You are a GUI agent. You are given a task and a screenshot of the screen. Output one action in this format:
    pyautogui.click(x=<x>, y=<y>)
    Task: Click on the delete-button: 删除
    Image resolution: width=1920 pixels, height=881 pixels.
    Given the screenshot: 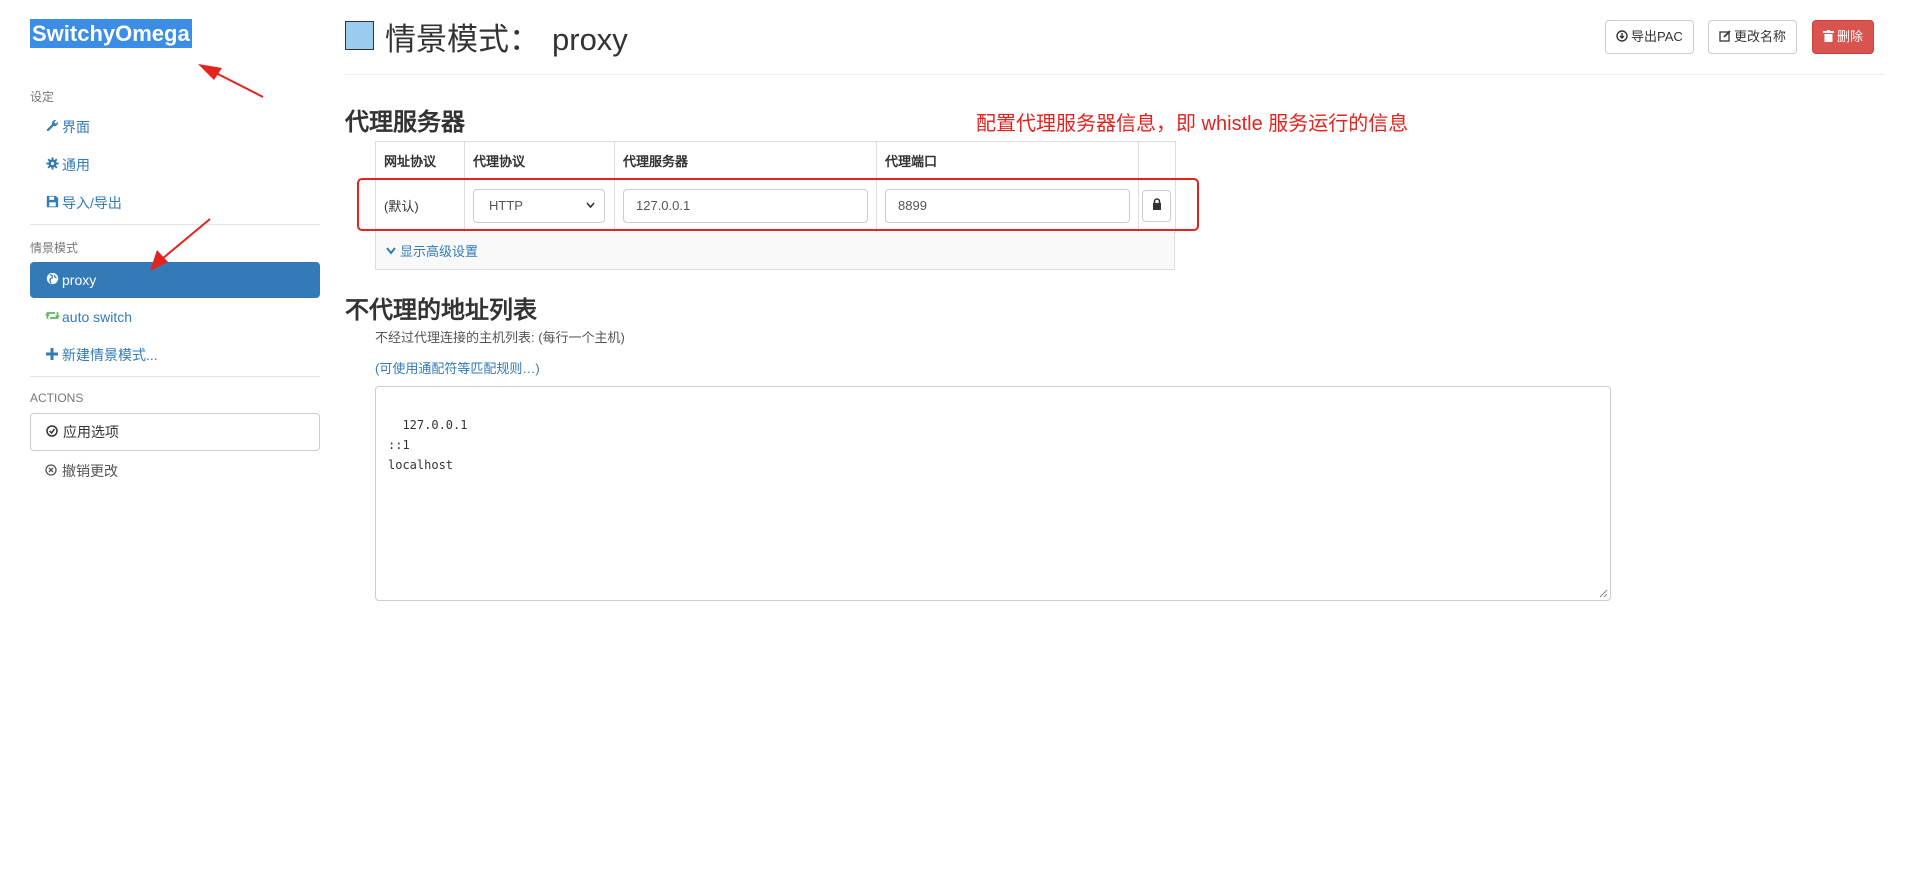 What is the action you would take?
    pyautogui.click(x=1843, y=37)
    